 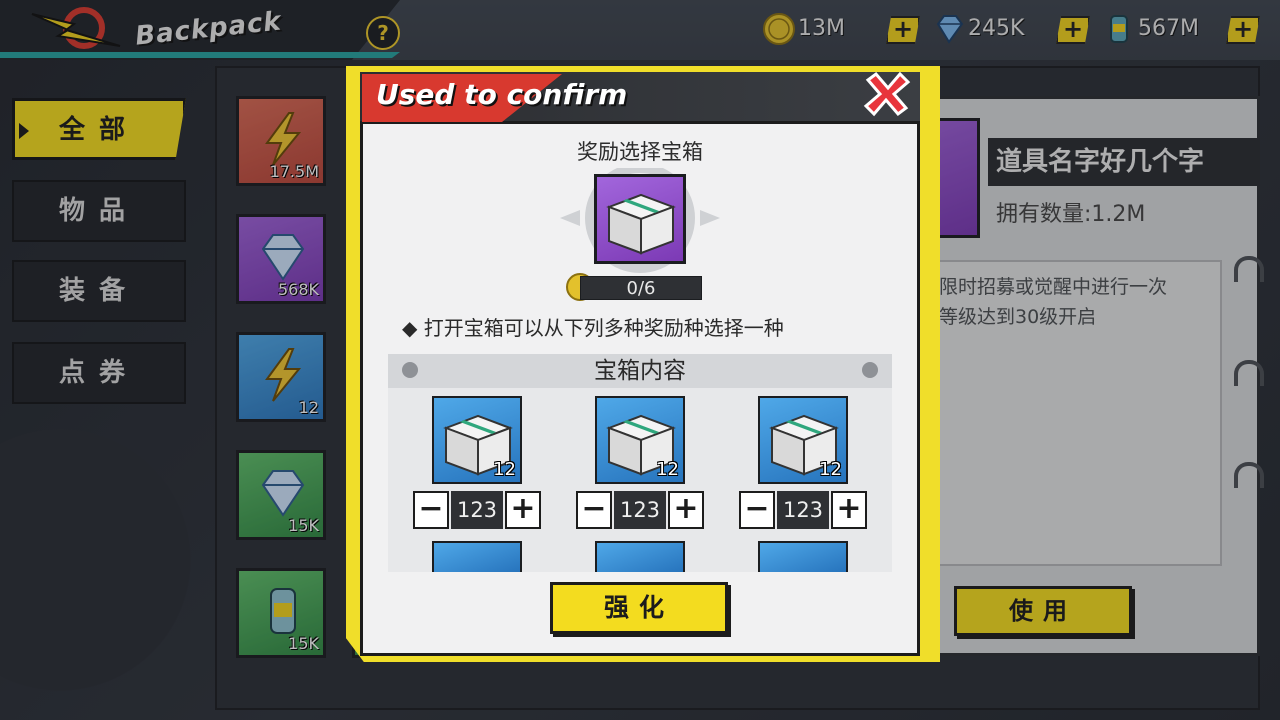 I want to click on modal-title: Used to confirm, so click(x=502, y=94).